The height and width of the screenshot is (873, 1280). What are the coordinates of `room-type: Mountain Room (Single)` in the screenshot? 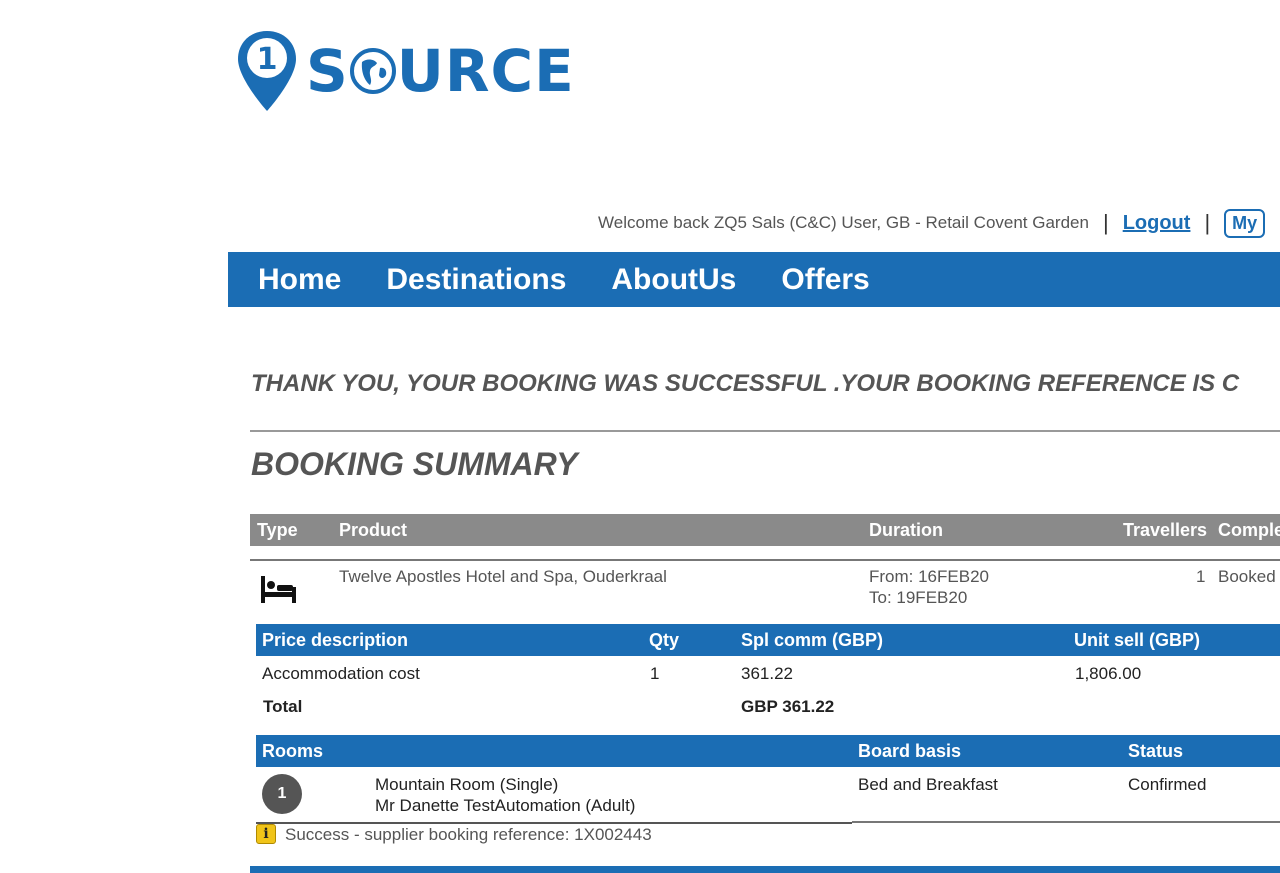 It's located at (467, 784).